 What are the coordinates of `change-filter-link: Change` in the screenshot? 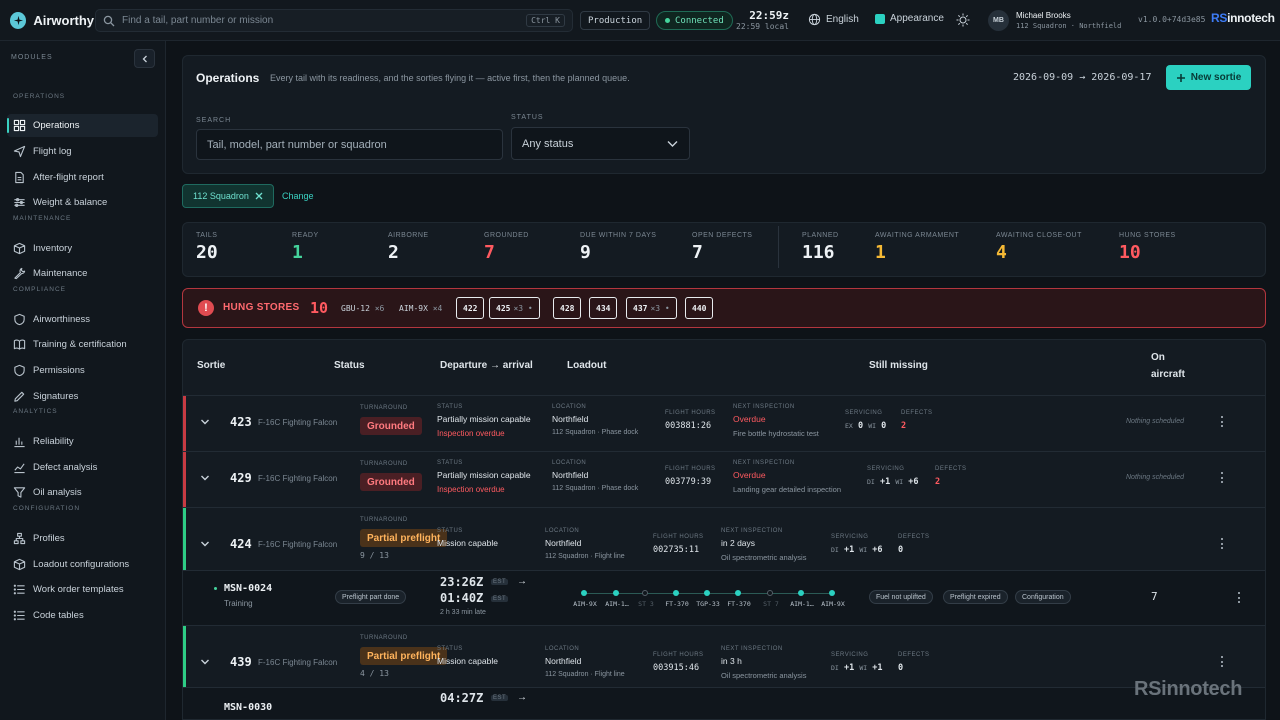 It's located at (298, 196).